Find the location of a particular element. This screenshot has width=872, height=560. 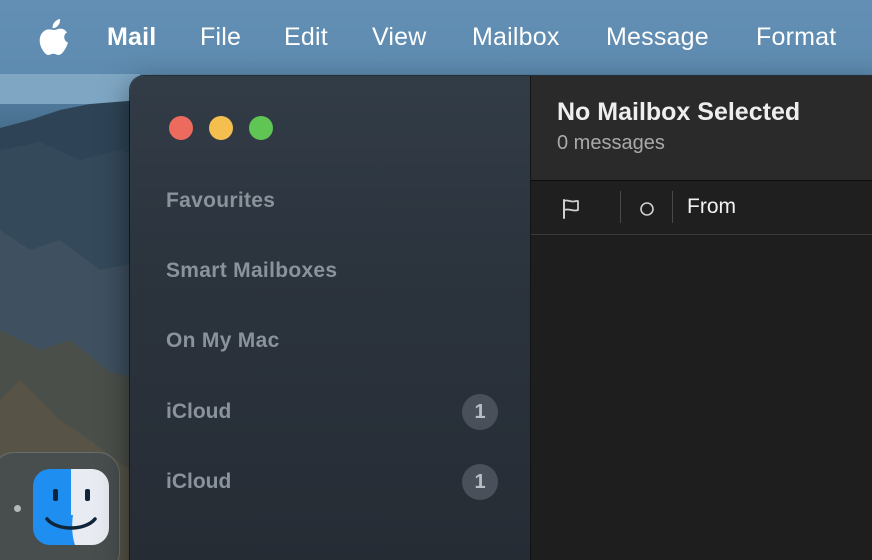

window-close-button is located at coordinates (181, 128).